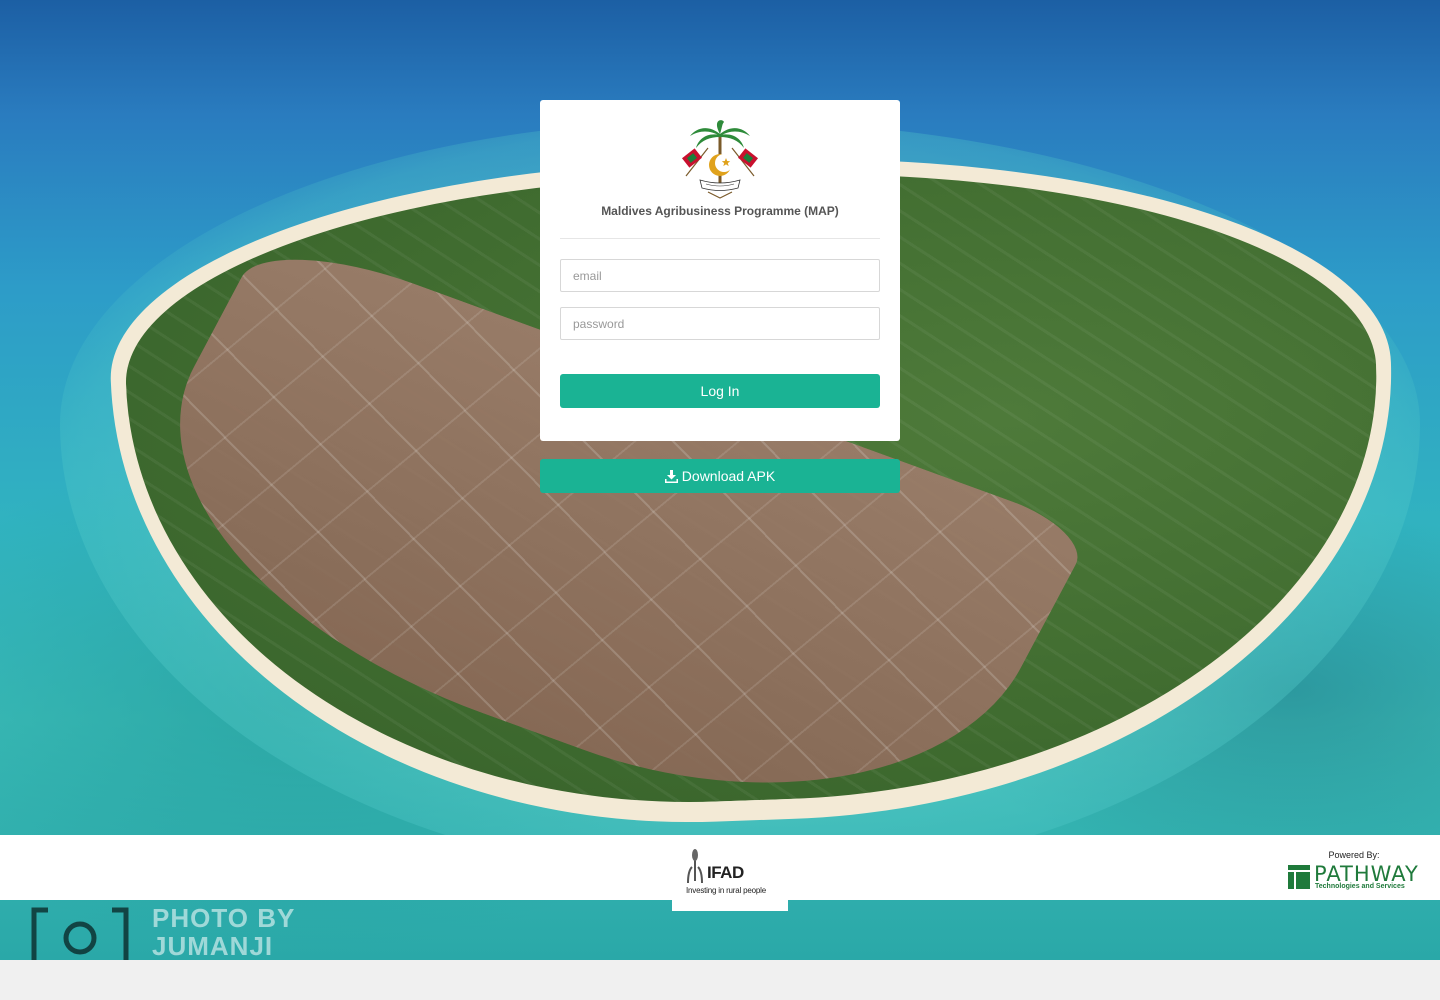  I want to click on page-bottom-area, so click(720, 980).